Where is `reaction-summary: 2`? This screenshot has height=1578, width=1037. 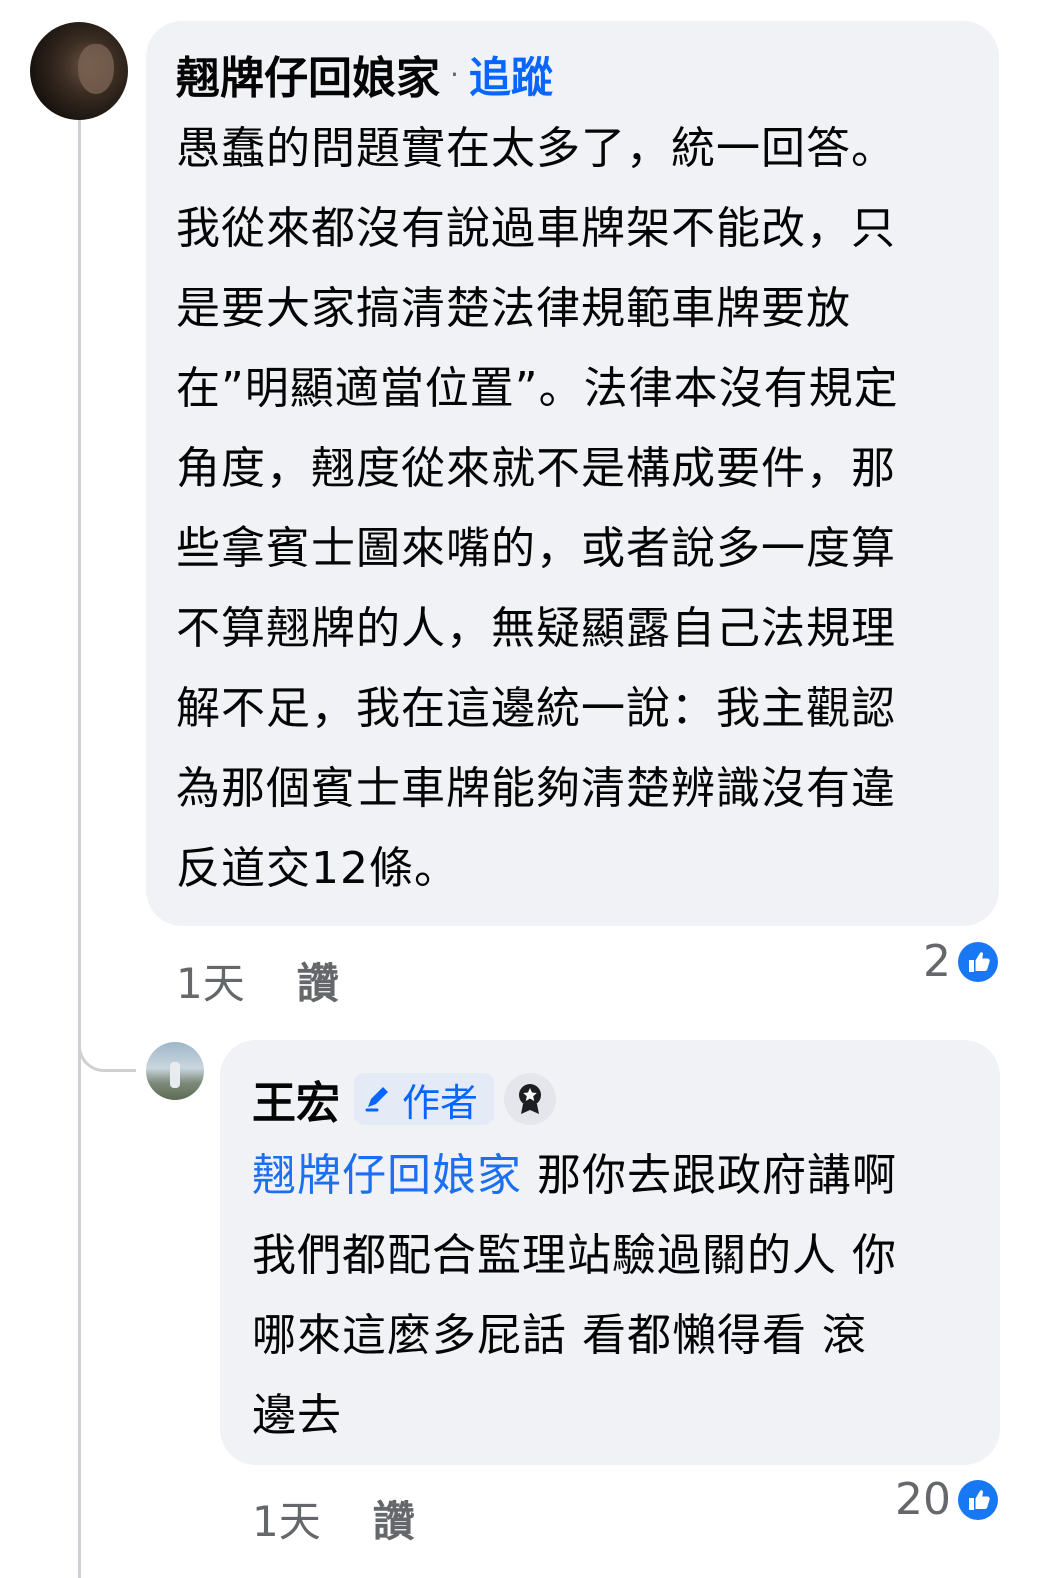 reaction-summary: 2 is located at coordinates (961, 961).